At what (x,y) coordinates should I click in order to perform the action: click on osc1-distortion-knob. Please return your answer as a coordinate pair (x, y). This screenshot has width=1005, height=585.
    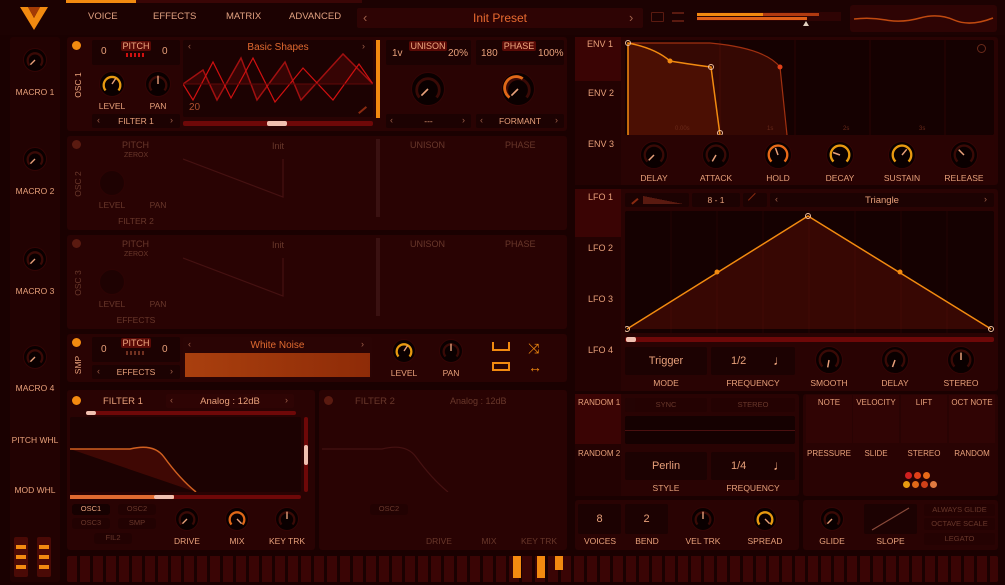
    Looking at the image, I should click on (518, 89).